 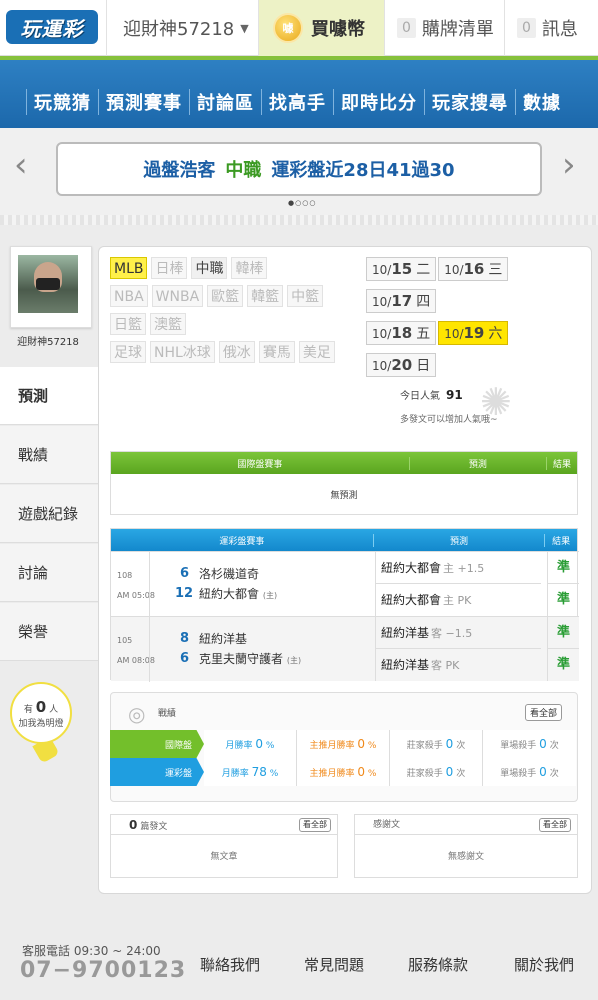 What do you see at coordinates (544, 712) in the screenshot?
I see `record-view-all-button: 看全部` at bounding box center [544, 712].